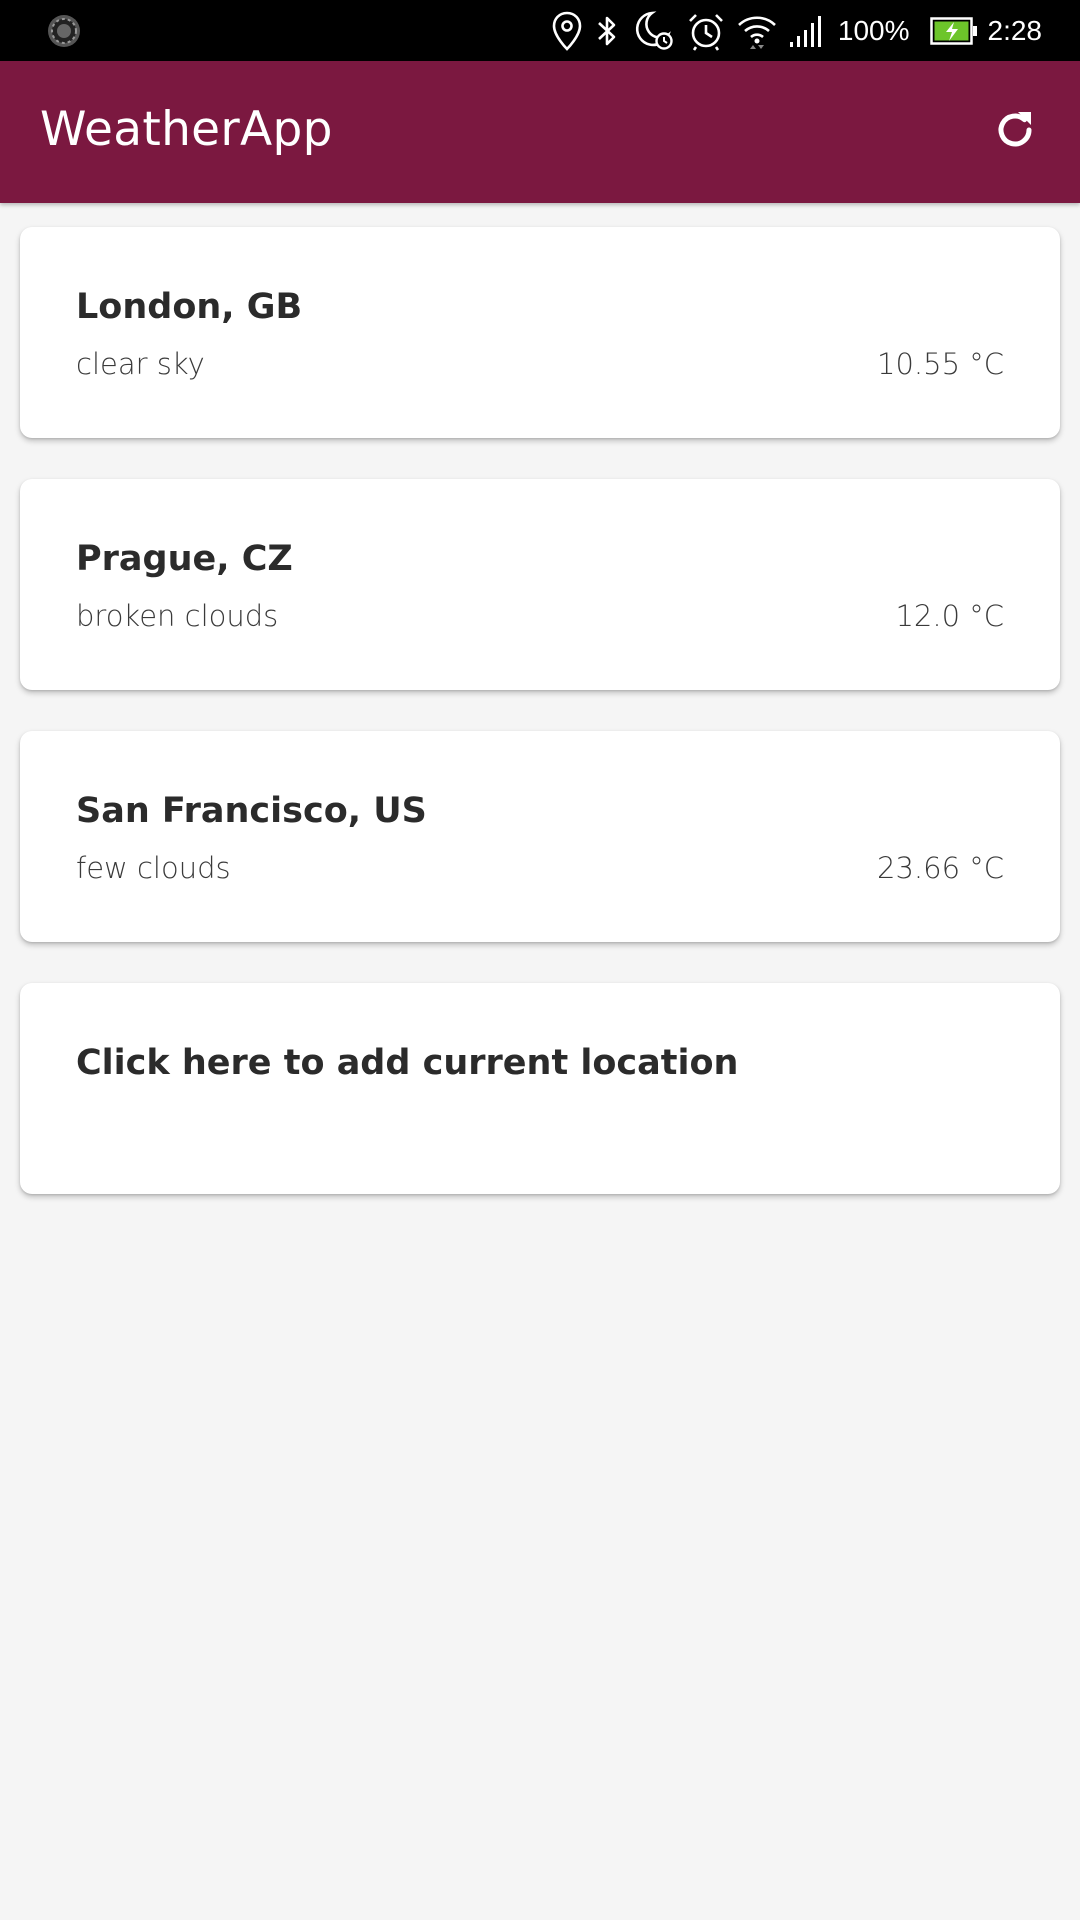  I want to click on add-location-label: Click here to add current location, so click(407, 1063).